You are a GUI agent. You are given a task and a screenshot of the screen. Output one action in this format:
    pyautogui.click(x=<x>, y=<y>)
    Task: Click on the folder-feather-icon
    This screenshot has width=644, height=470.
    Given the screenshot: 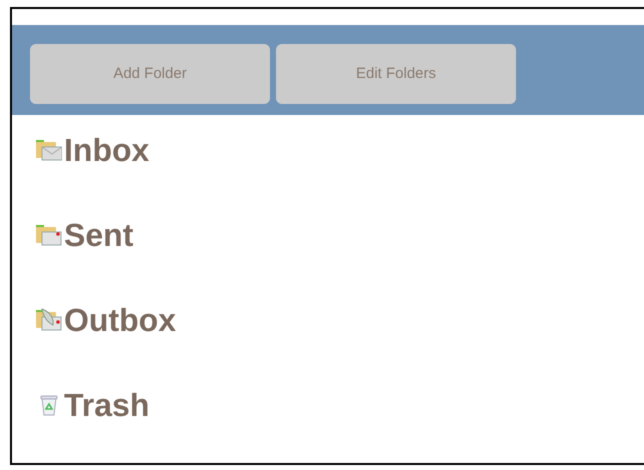 What is the action you would take?
    pyautogui.click(x=49, y=320)
    